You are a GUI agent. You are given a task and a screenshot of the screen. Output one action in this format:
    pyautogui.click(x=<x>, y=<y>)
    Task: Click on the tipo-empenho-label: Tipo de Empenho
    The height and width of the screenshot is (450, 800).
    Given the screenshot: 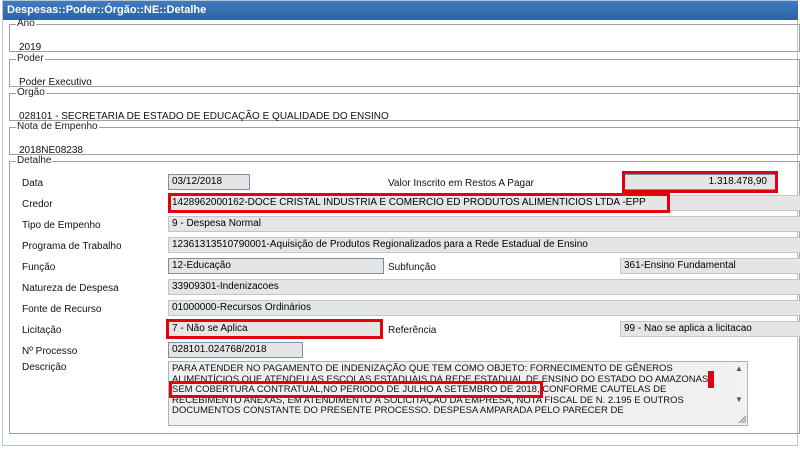 What is the action you would take?
    pyautogui.click(x=61, y=225)
    